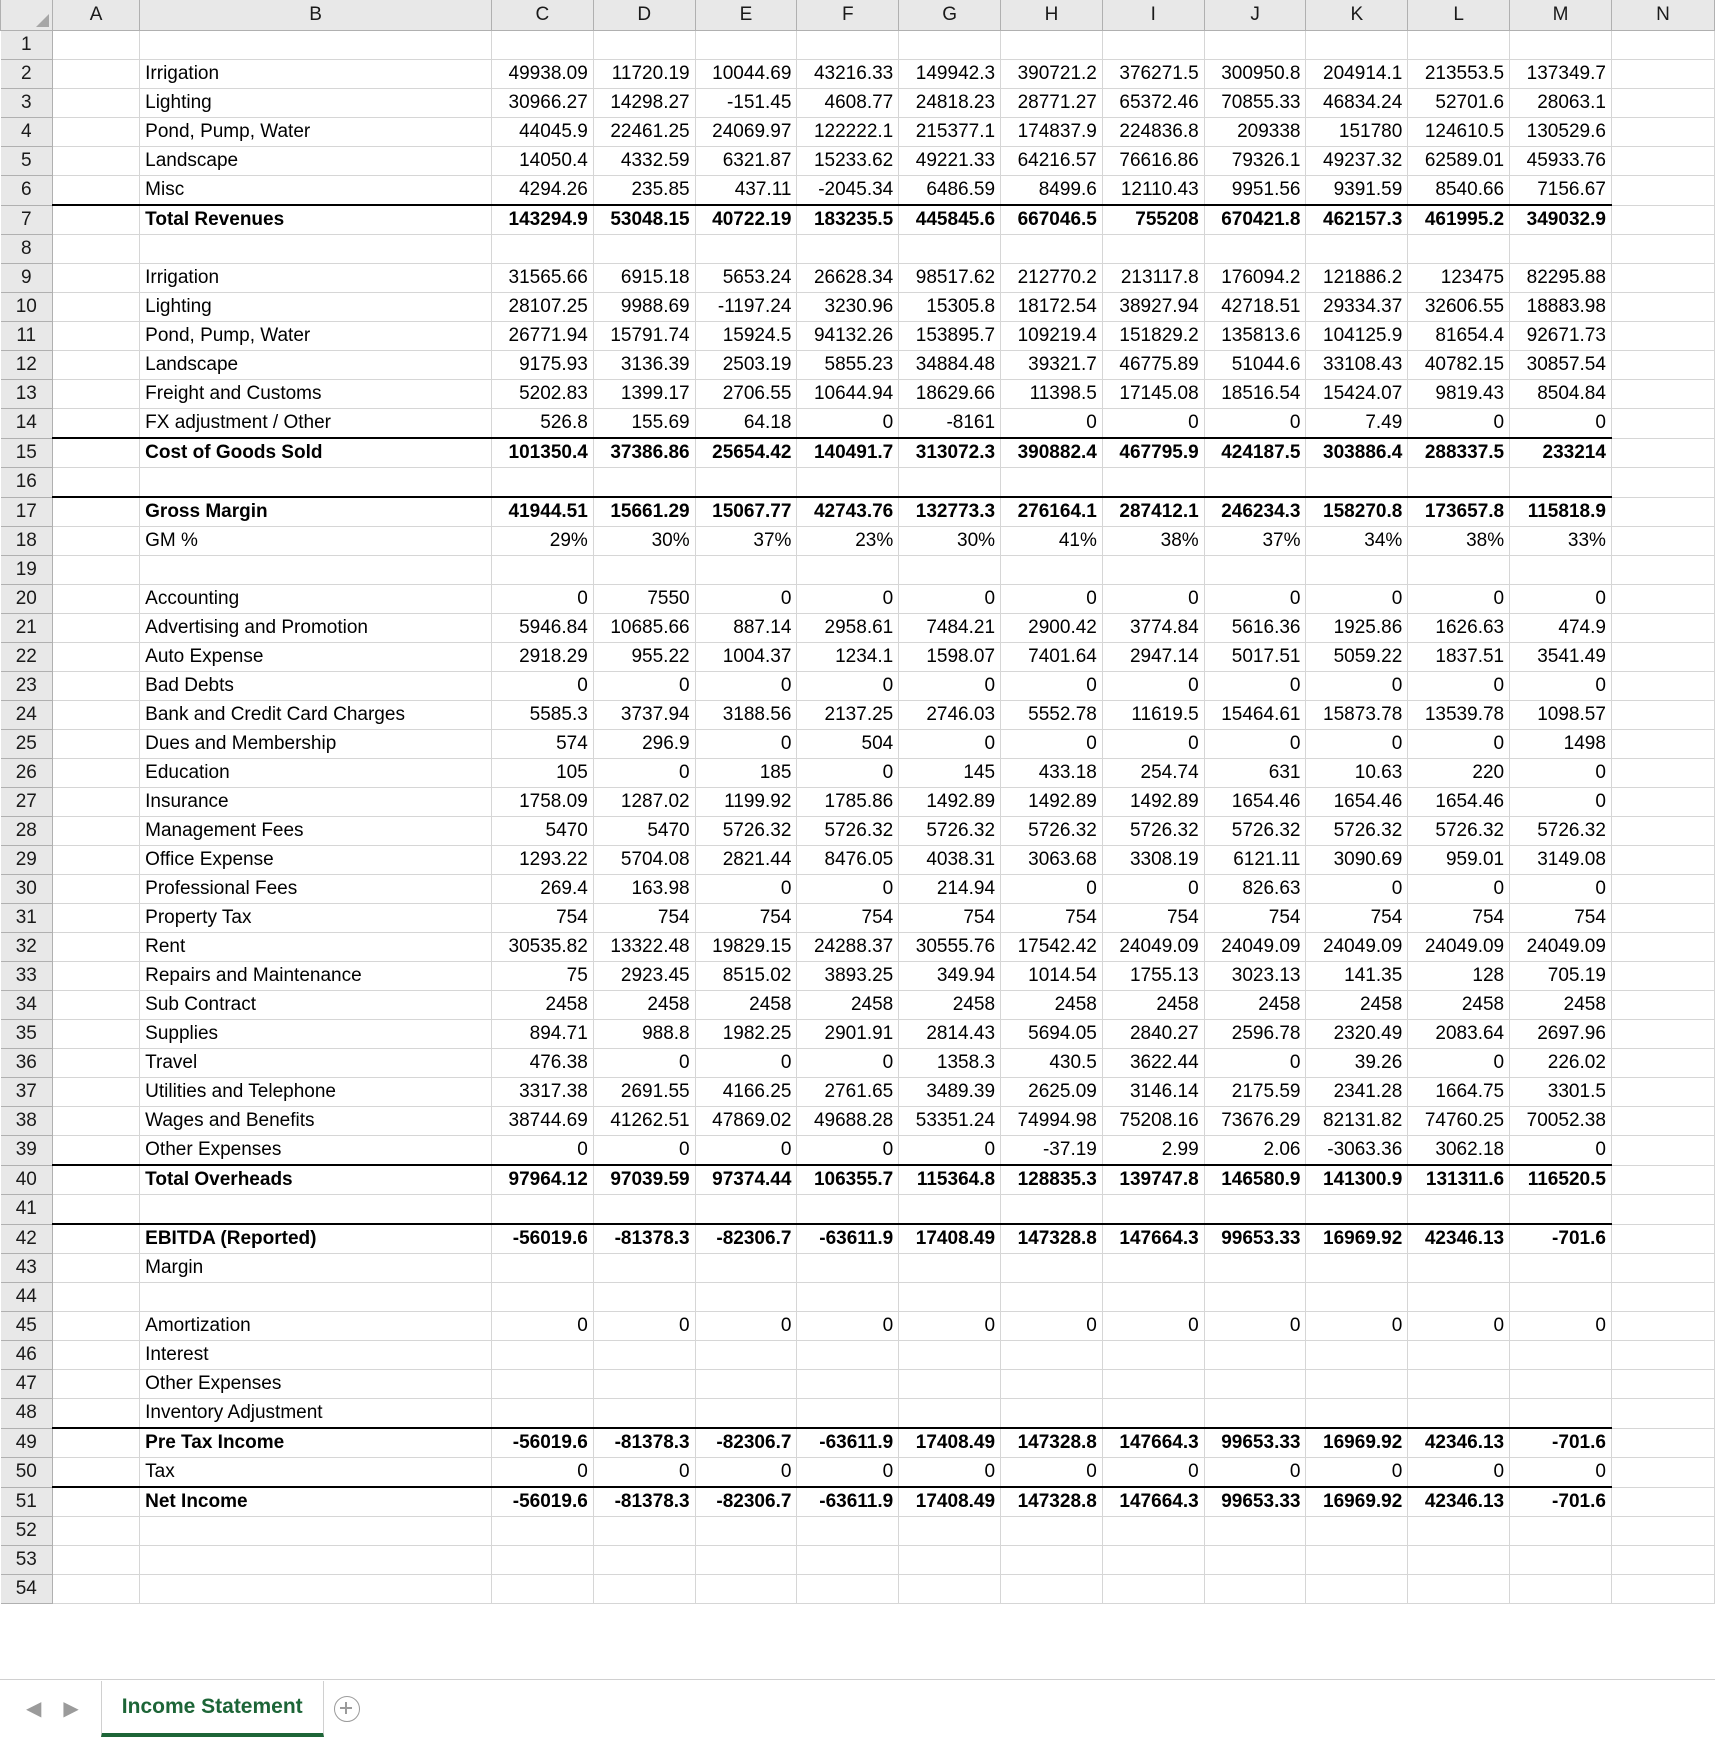 This screenshot has width=1715, height=1737. What do you see at coordinates (1051, 802) in the screenshot?
I see `cell-H27: 1492.89` at bounding box center [1051, 802].